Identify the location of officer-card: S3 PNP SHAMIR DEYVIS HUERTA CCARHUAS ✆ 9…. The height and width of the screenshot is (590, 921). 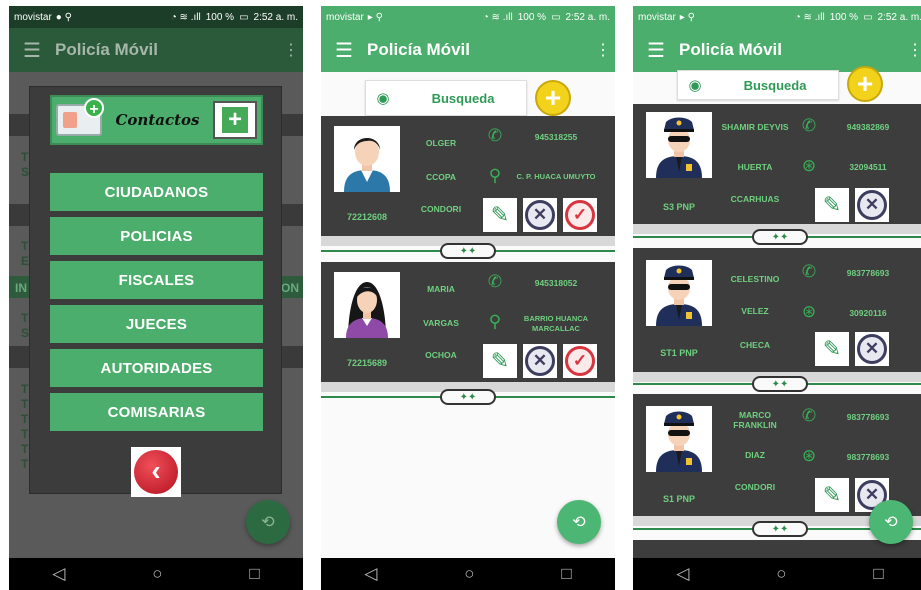
(777, 164).